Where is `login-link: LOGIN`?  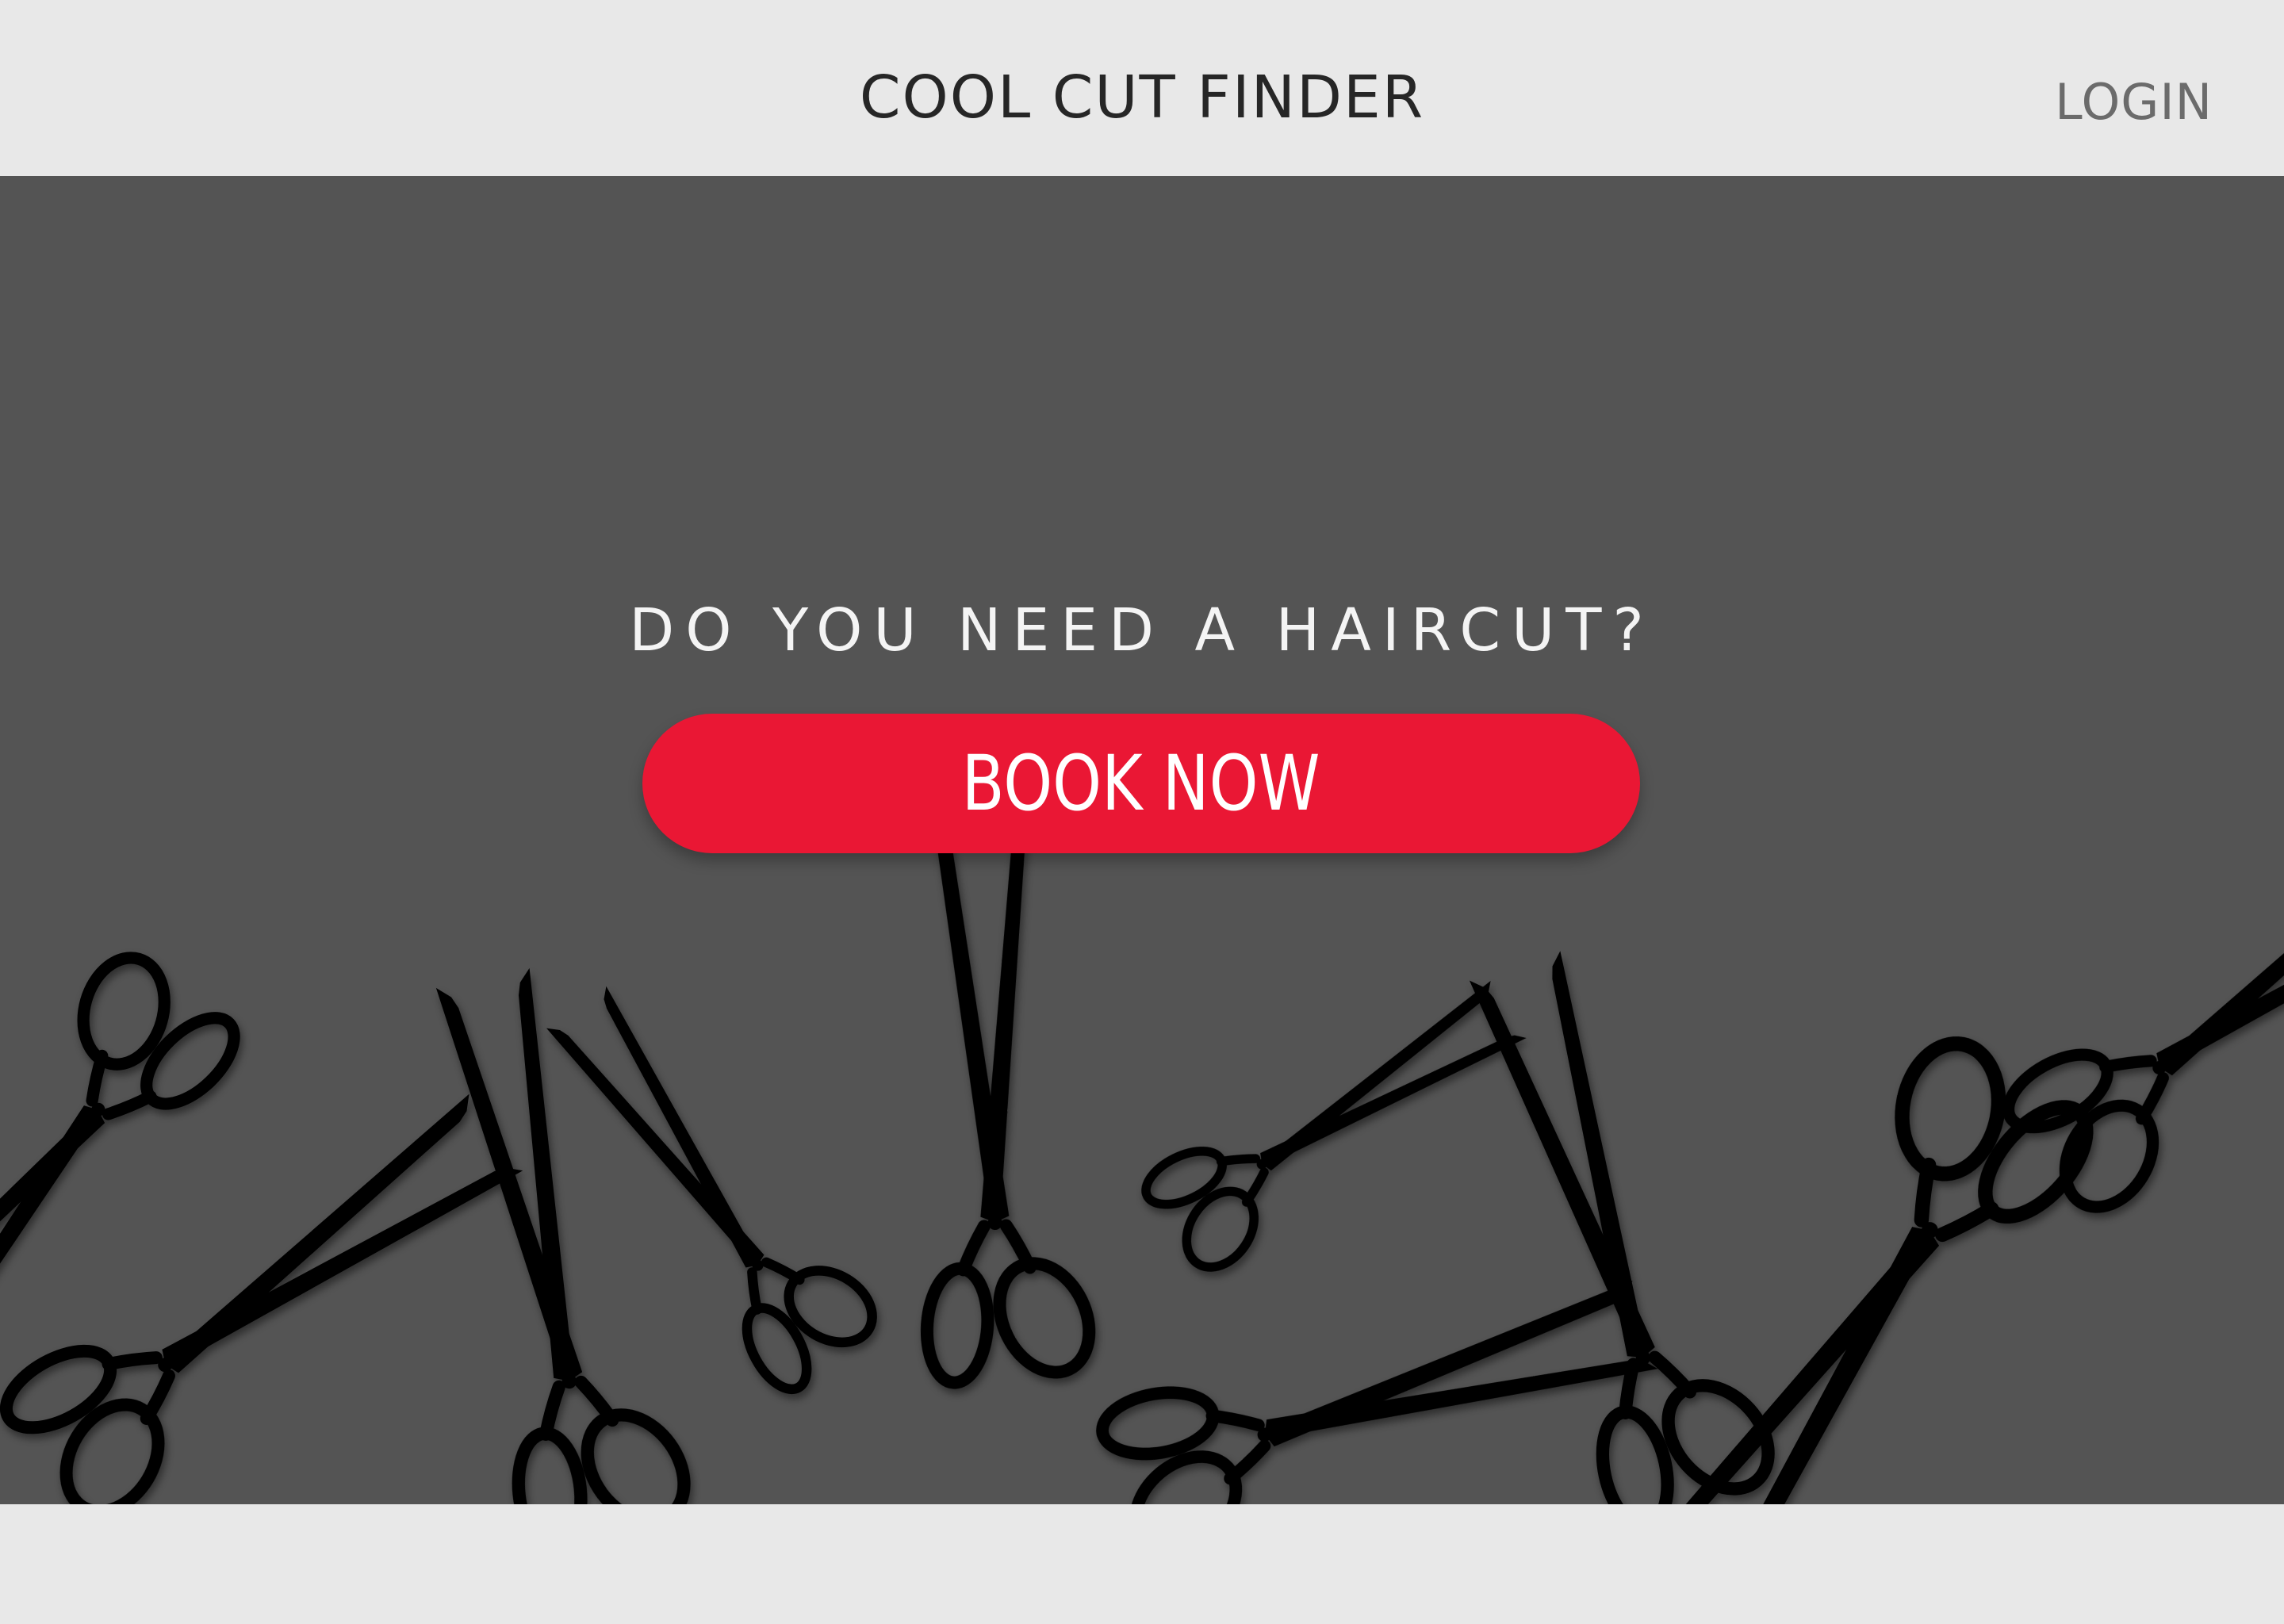 login-link: LOGIN is located at coordinates (2134, 102).